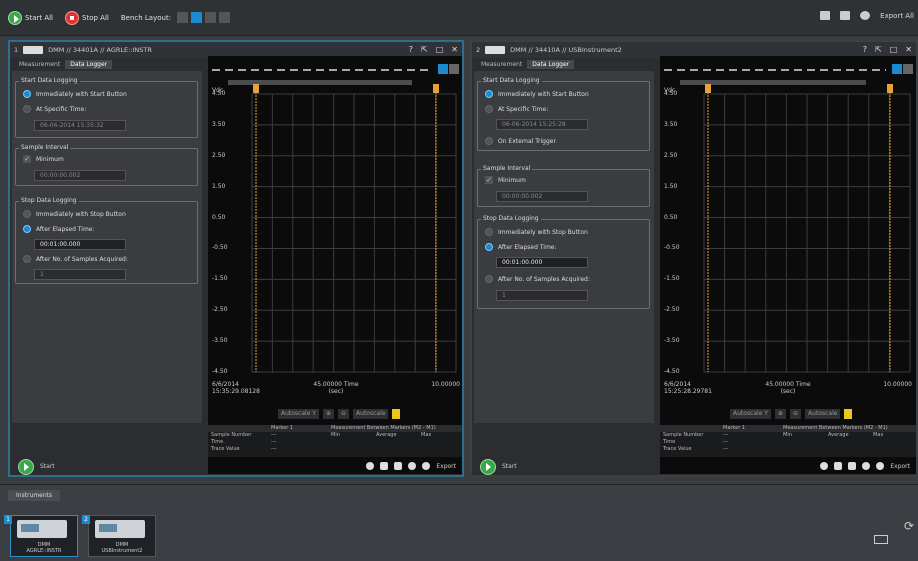 This screenshot has width=918, height=561. I want to click on option-label: Immediately with Start Button, so click(543, 94).